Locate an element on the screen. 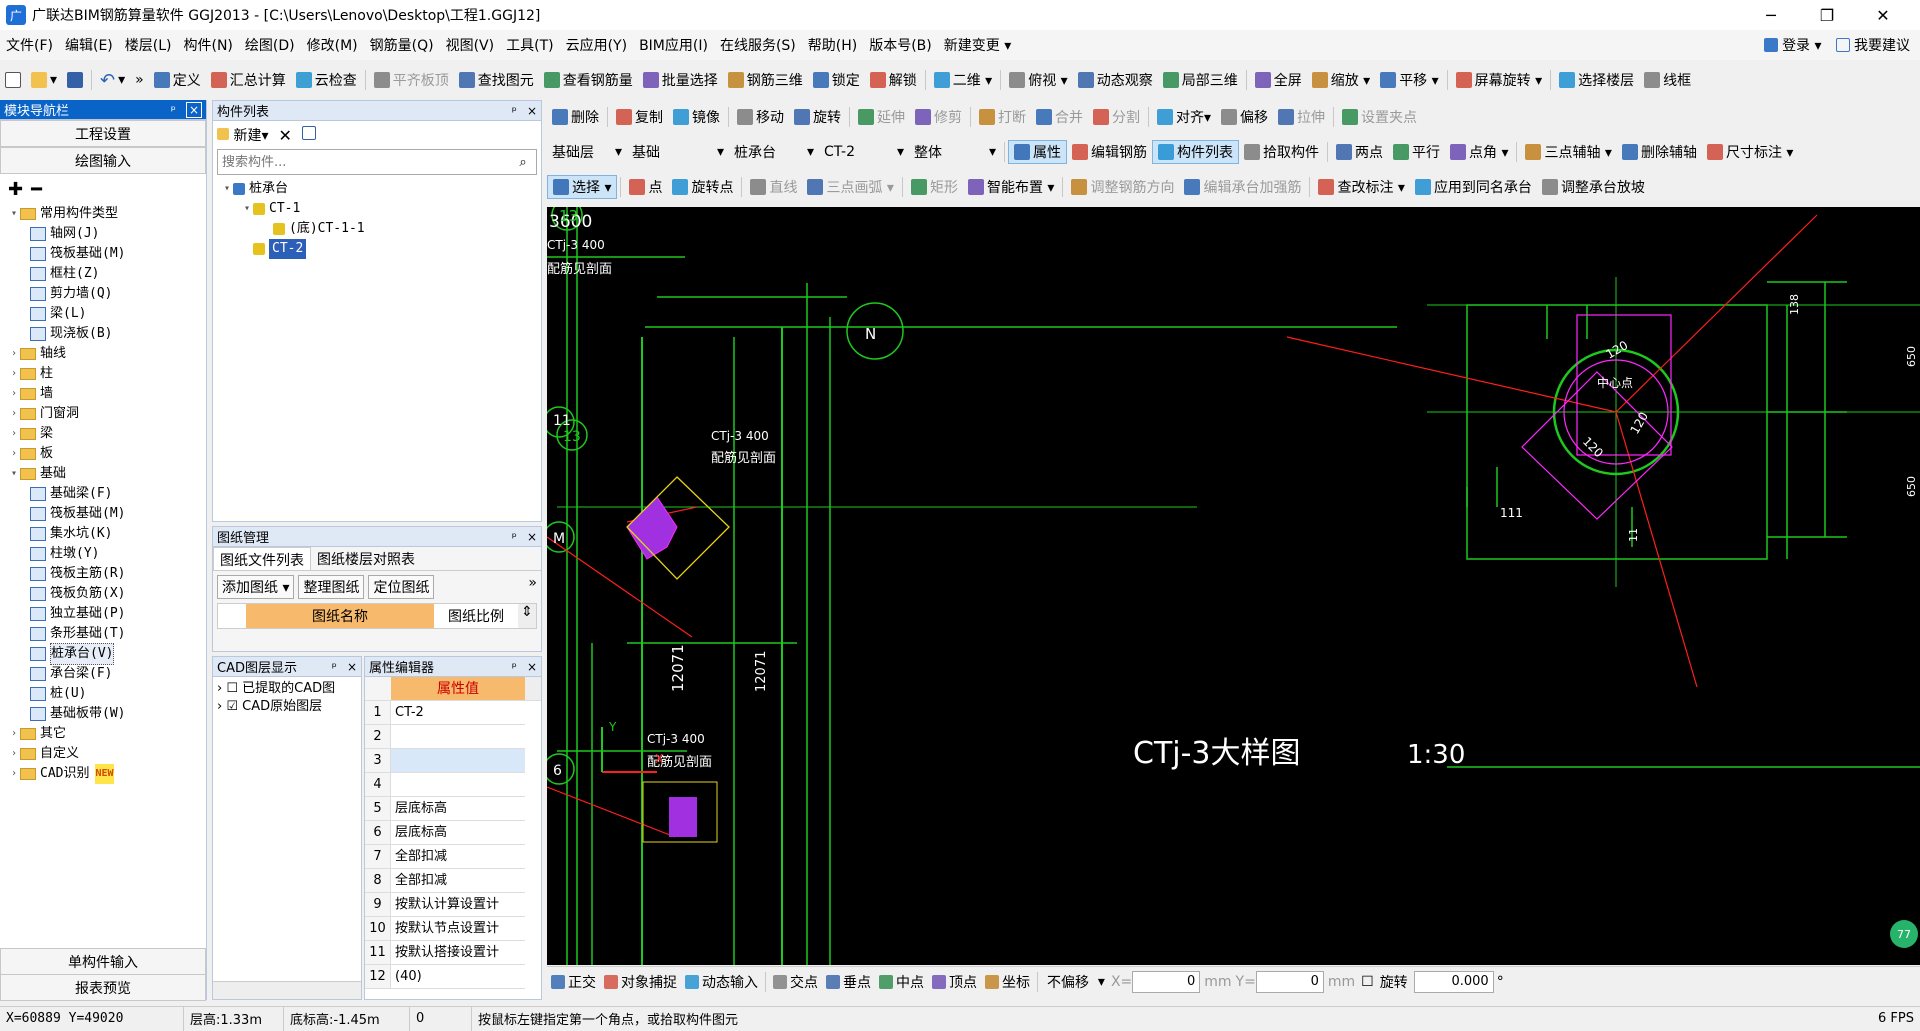 Image resolution: width=1920 pixels, height=1031 pixels. menu-item: 版本号(B) is located at coordinates (900, 45).